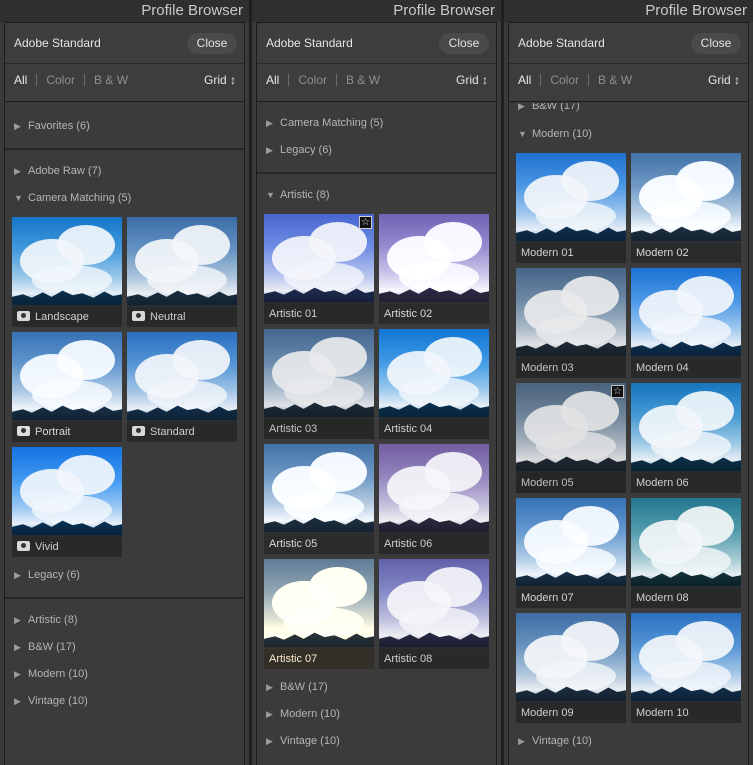 This screenshot has width=753, height=765. Describe the element at coordinates (686, 438) in the screenshot. I see `profile-thumb-modern-06: Modern 06` at that location.